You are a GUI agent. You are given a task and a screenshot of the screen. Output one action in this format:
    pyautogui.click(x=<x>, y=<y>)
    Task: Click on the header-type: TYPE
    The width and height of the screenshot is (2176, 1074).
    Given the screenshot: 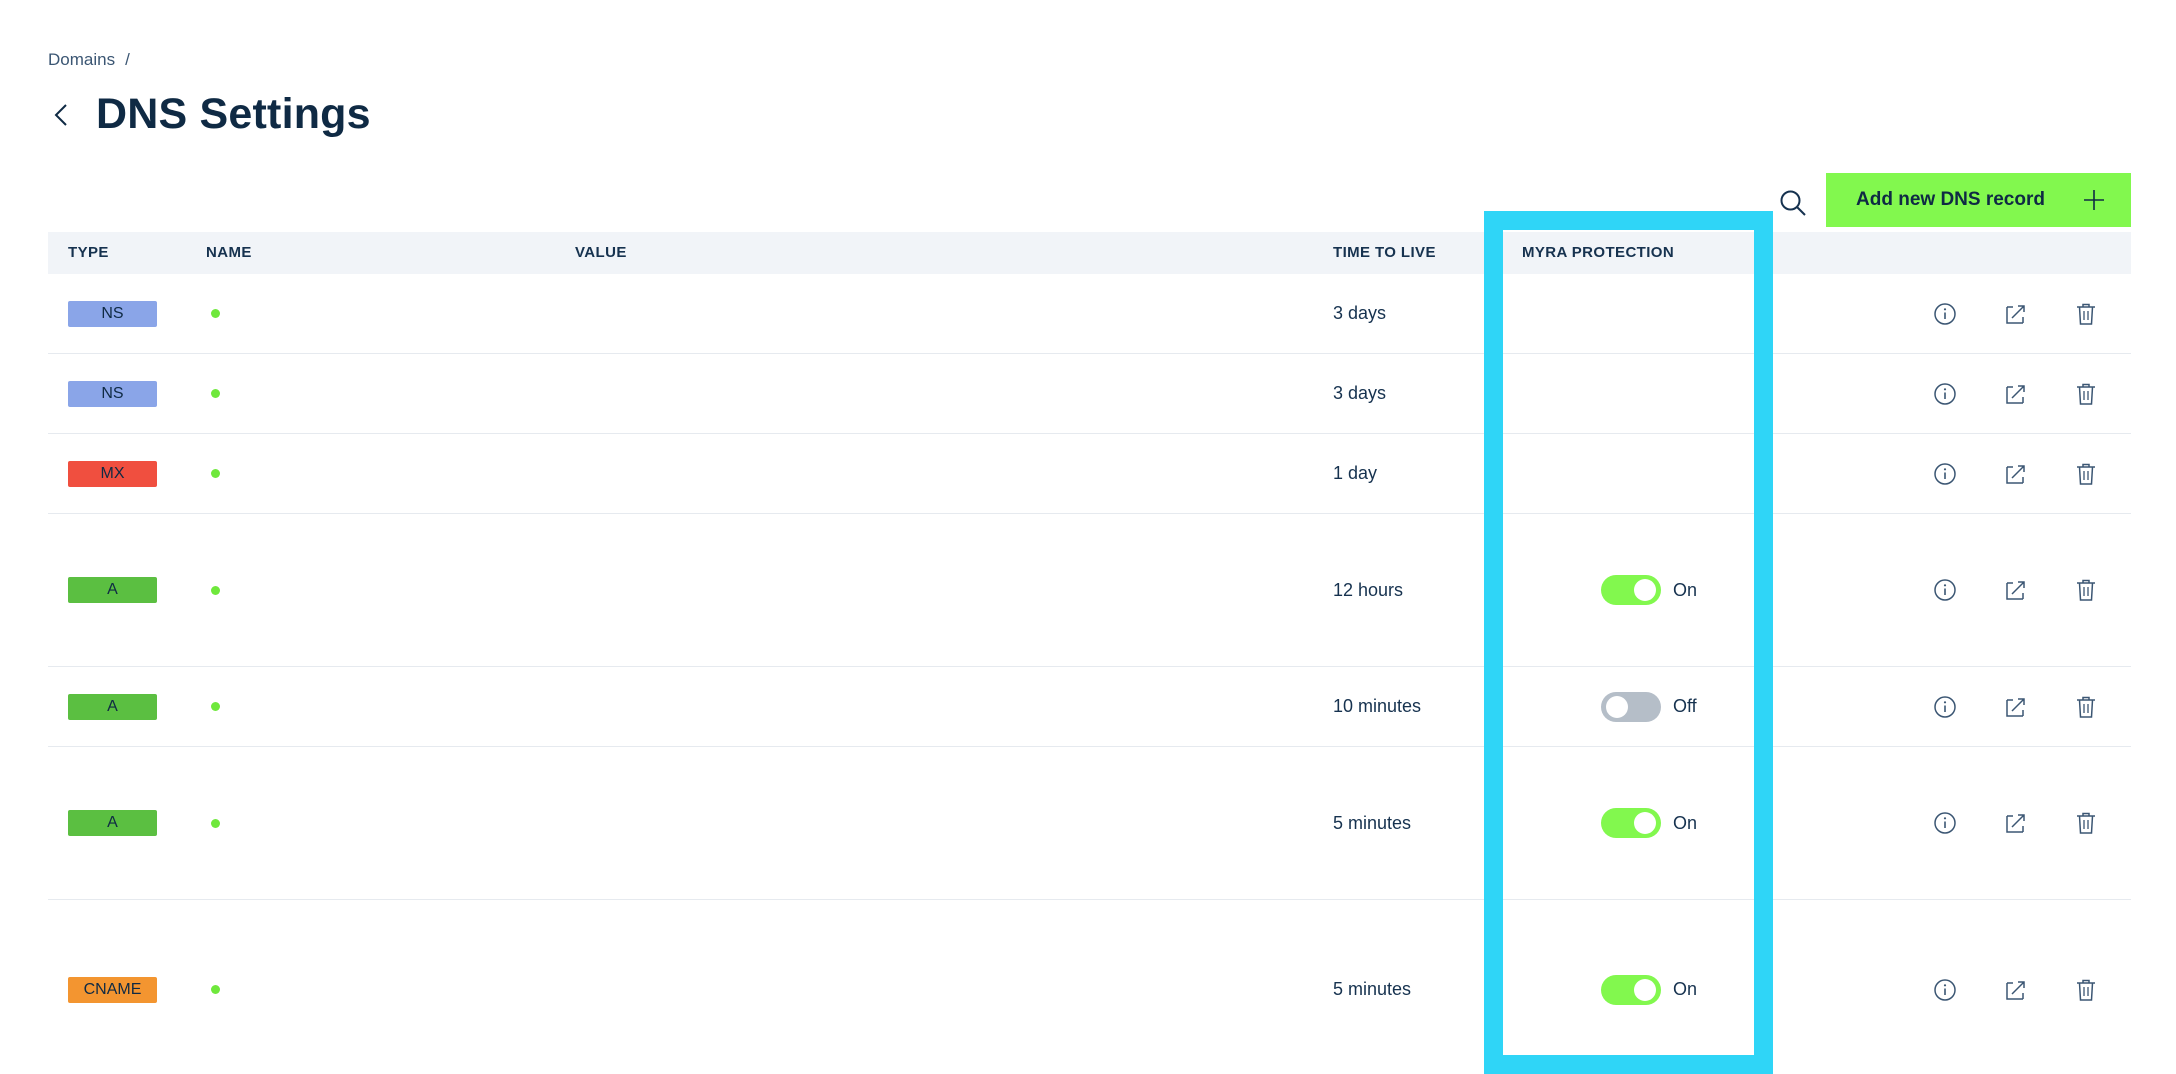 What is the action you would take?
    pyautogui.click(x=88, y=253)
    